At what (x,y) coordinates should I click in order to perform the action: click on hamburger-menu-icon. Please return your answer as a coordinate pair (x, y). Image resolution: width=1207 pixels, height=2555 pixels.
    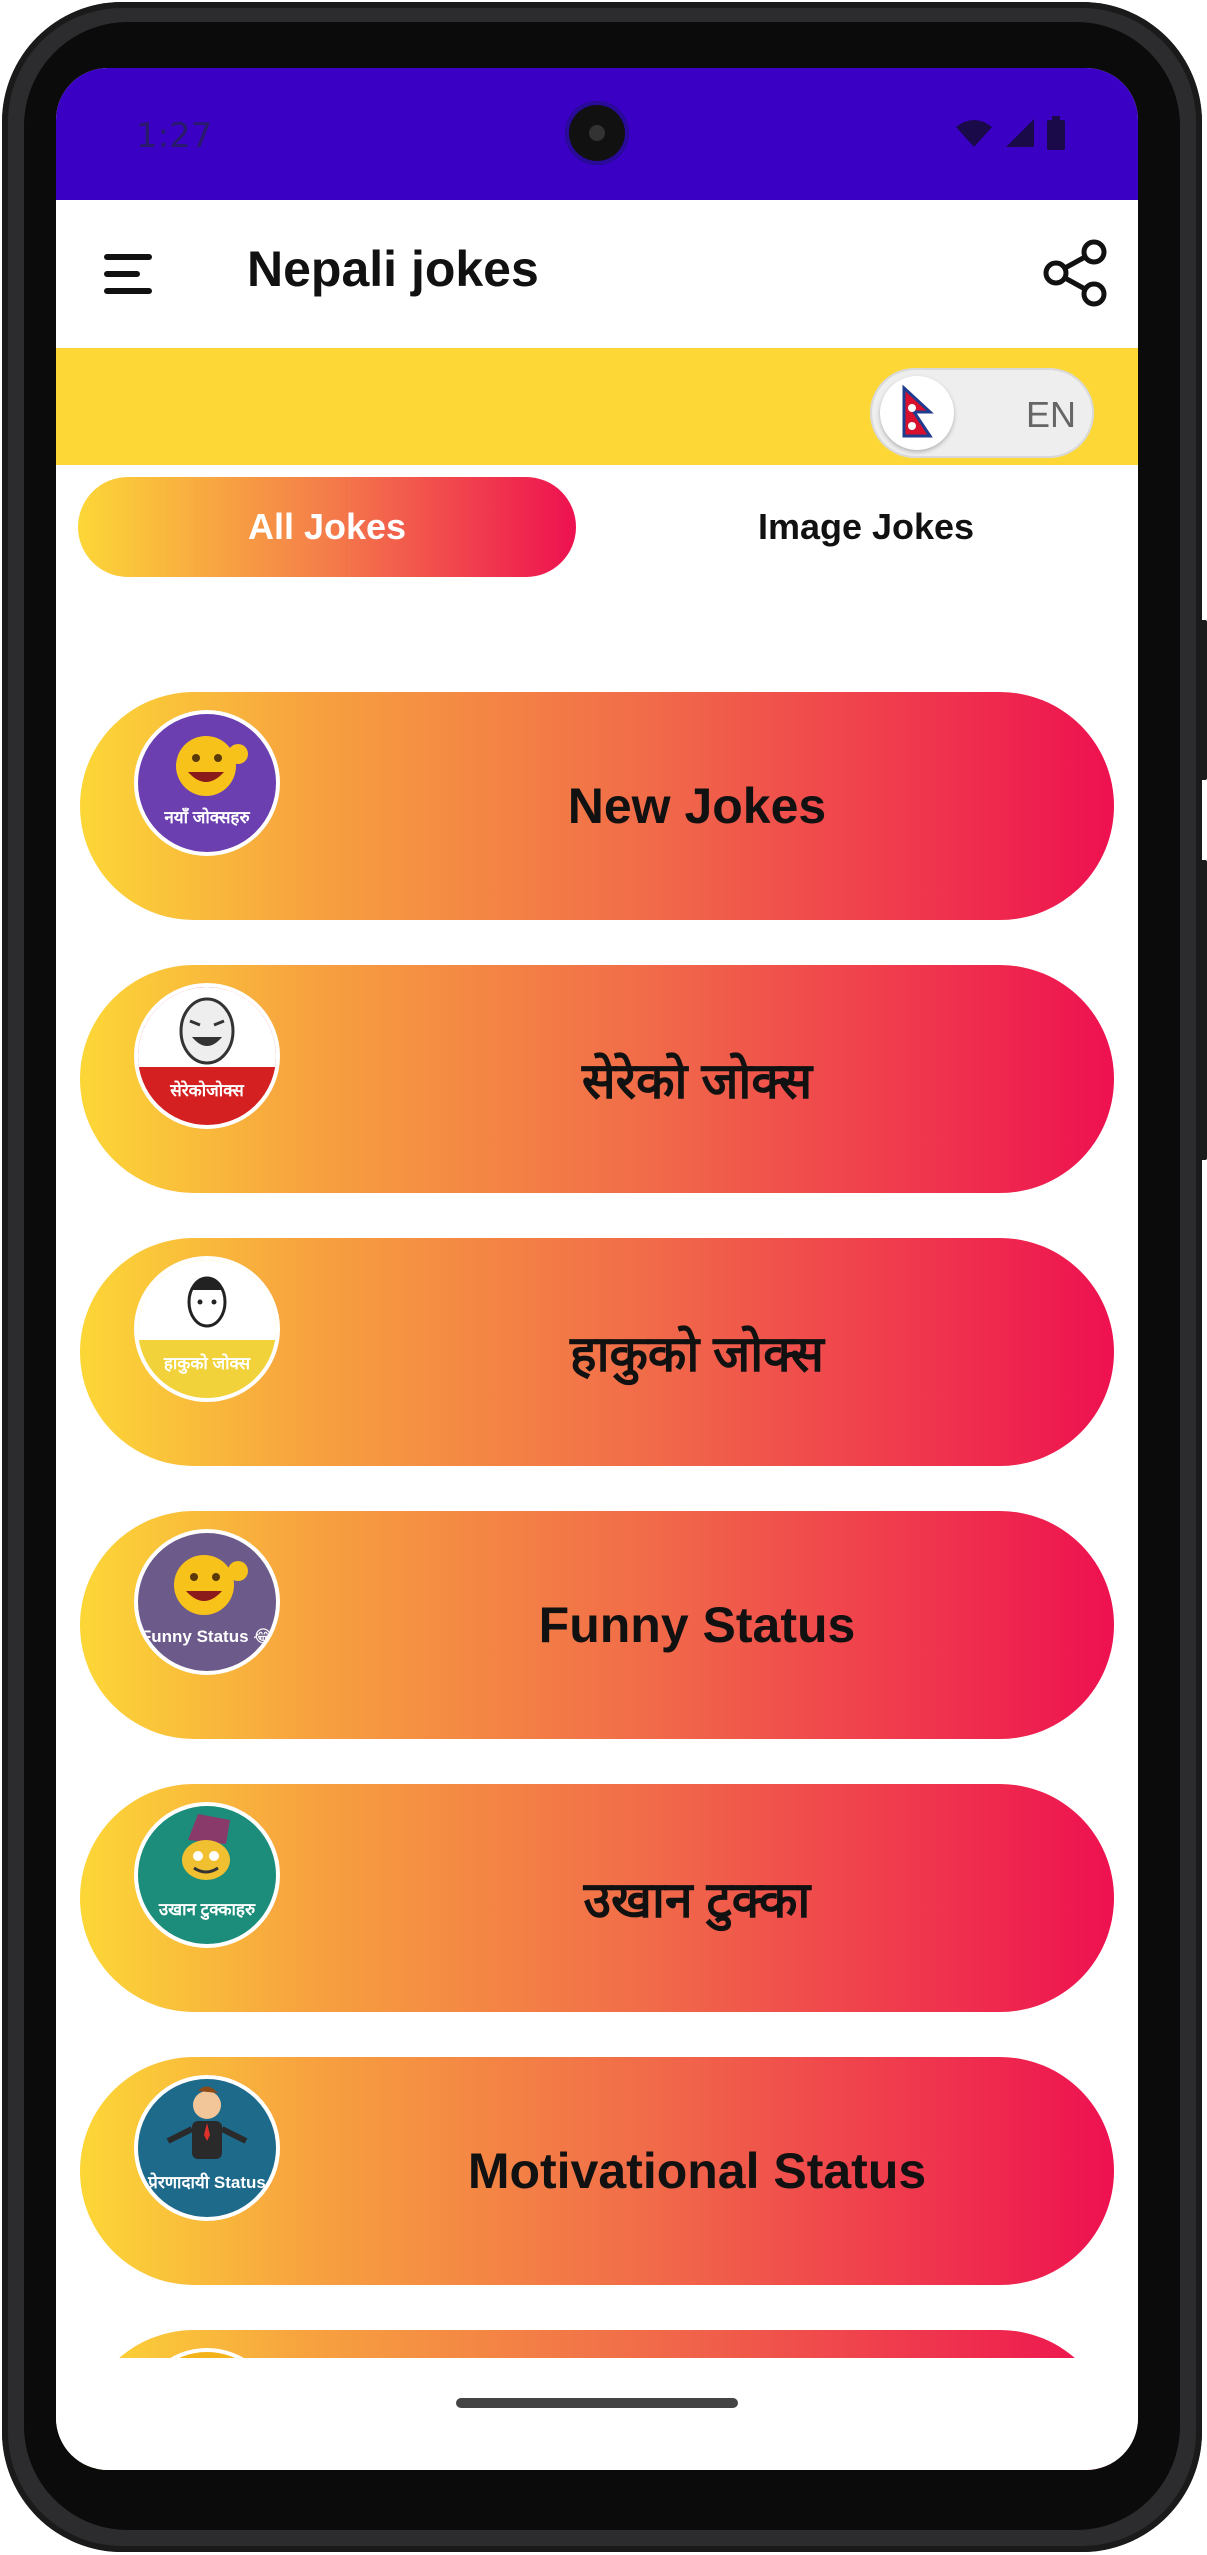
    Looking at the image, I should click on (130, 274).